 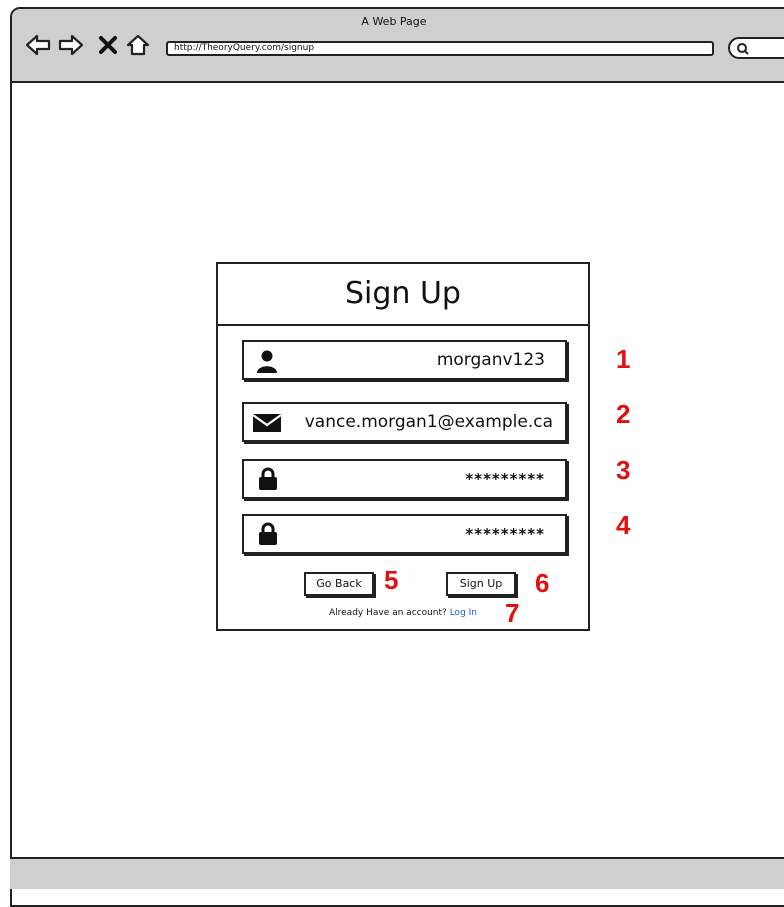 What do you see at coordinates (440, 48) in the screenshot?
I see `address-bar: http://TheoryQuery.com/signup` at bounding box center [440, 48].